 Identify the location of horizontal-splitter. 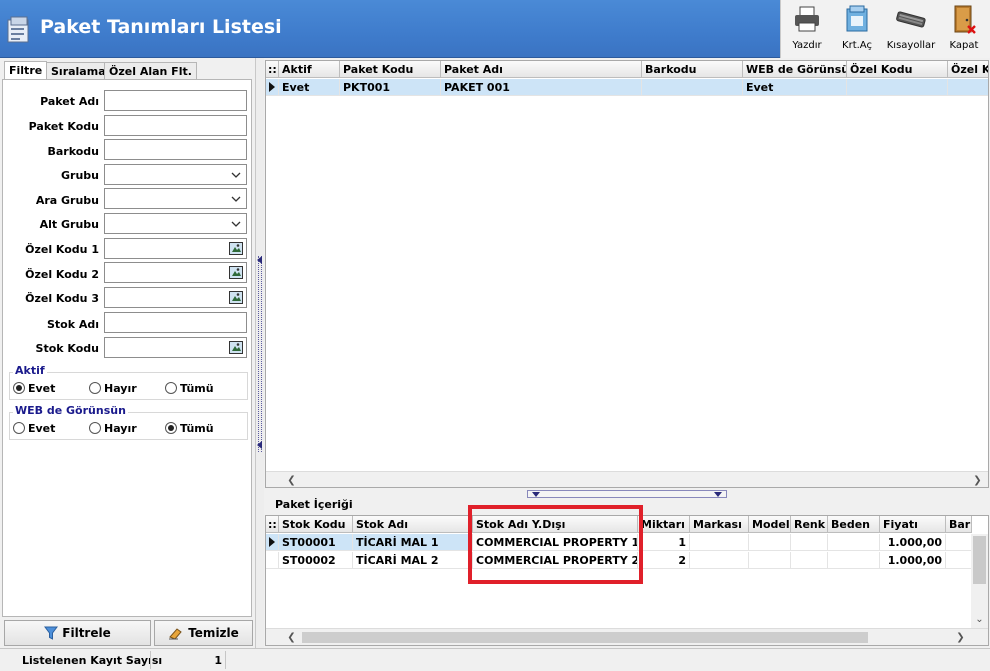
(627, 494).